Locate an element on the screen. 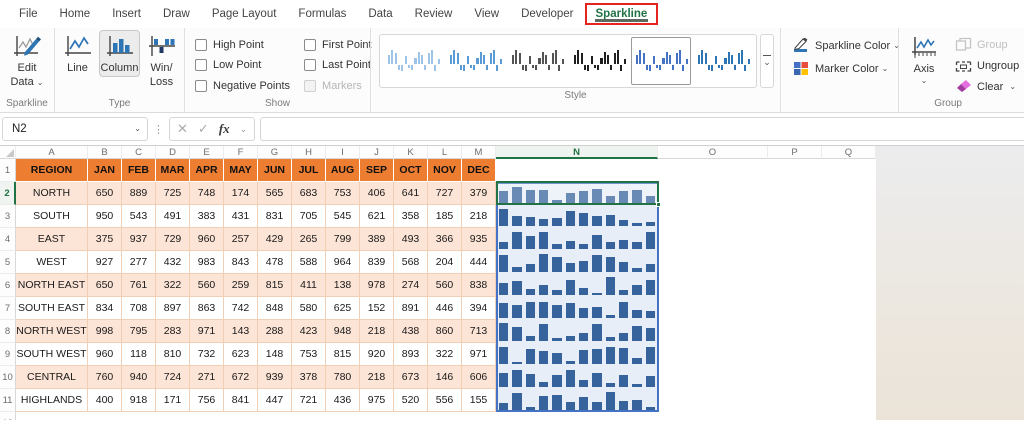  column-header-k: K is located at coordinates (411, 152).